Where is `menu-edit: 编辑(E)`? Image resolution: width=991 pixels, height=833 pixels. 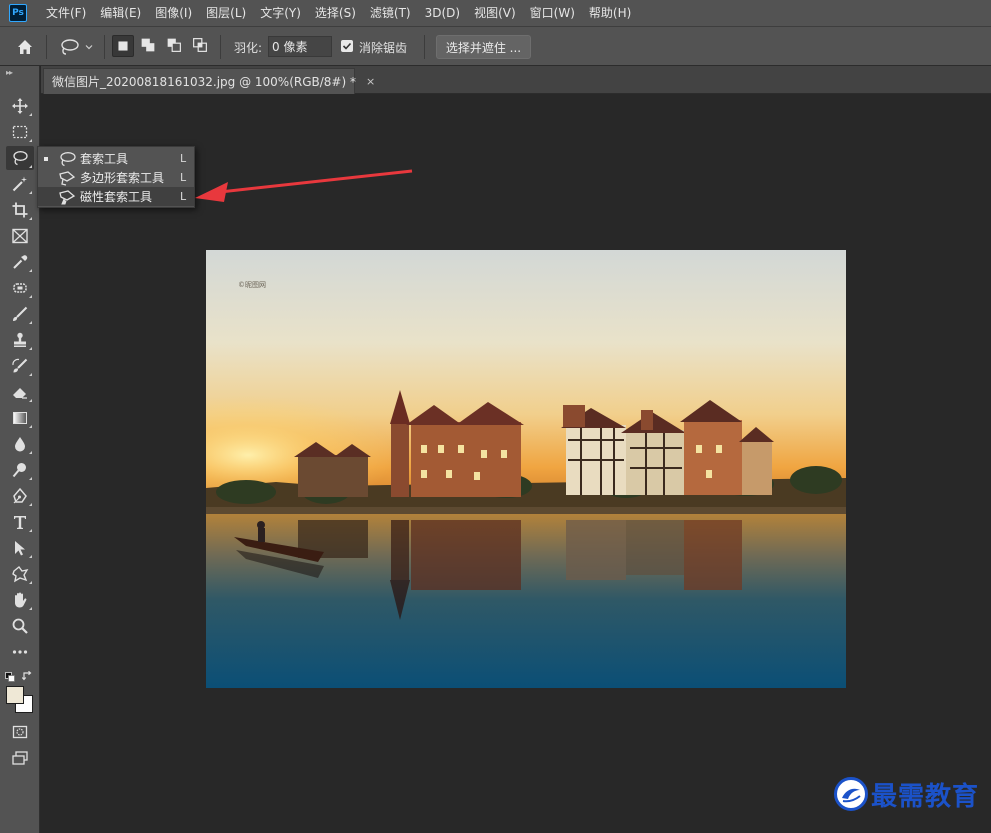
menu-edit: 编辑(E) is located at coordinates (120, 13).